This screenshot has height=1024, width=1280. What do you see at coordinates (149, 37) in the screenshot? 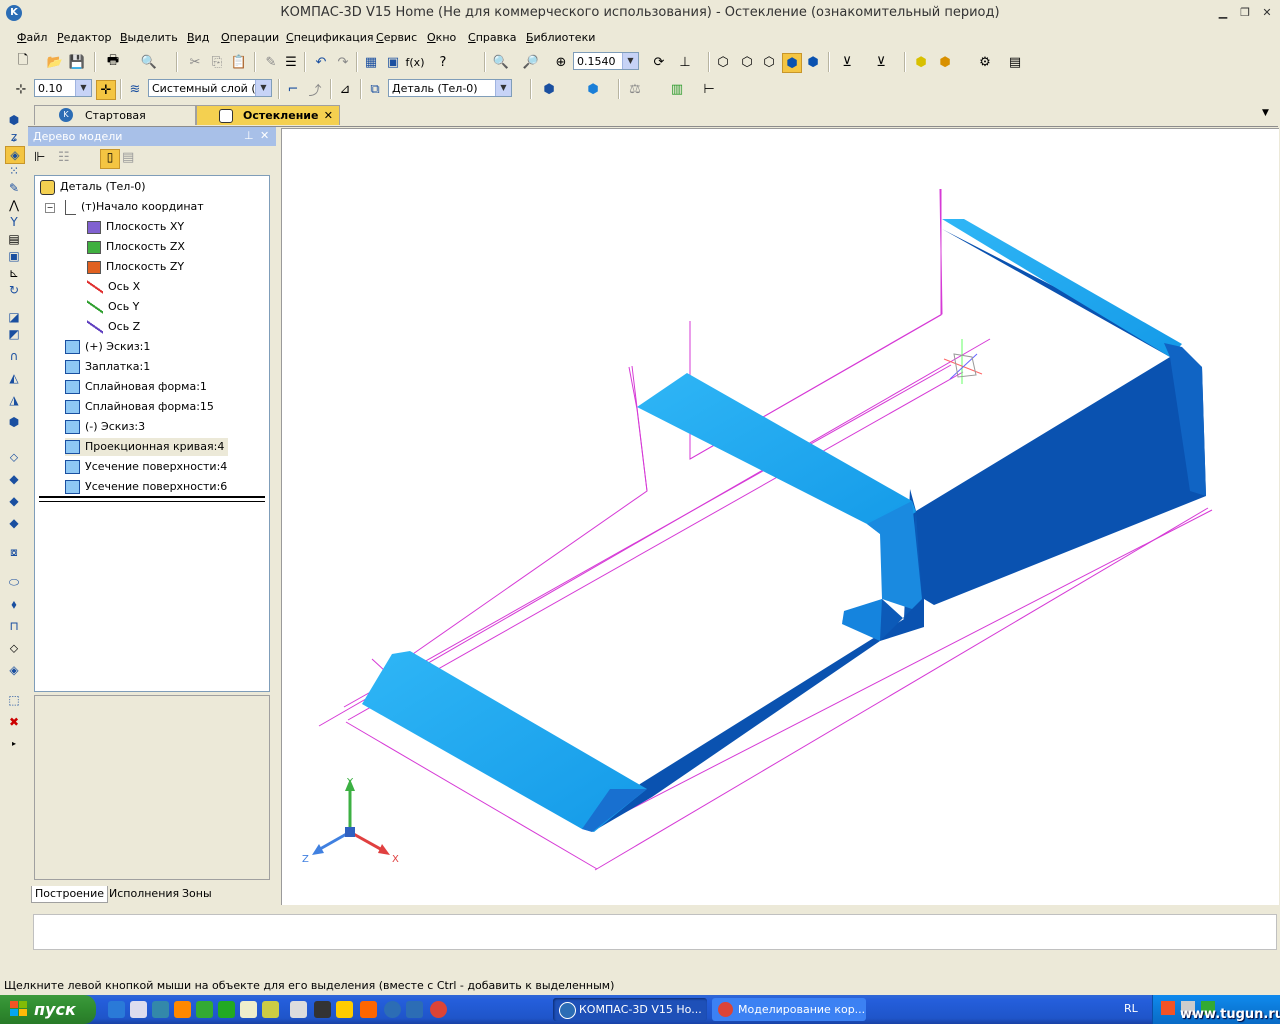
I see `menu-select: Выделить` at bounding box center [149, 37].